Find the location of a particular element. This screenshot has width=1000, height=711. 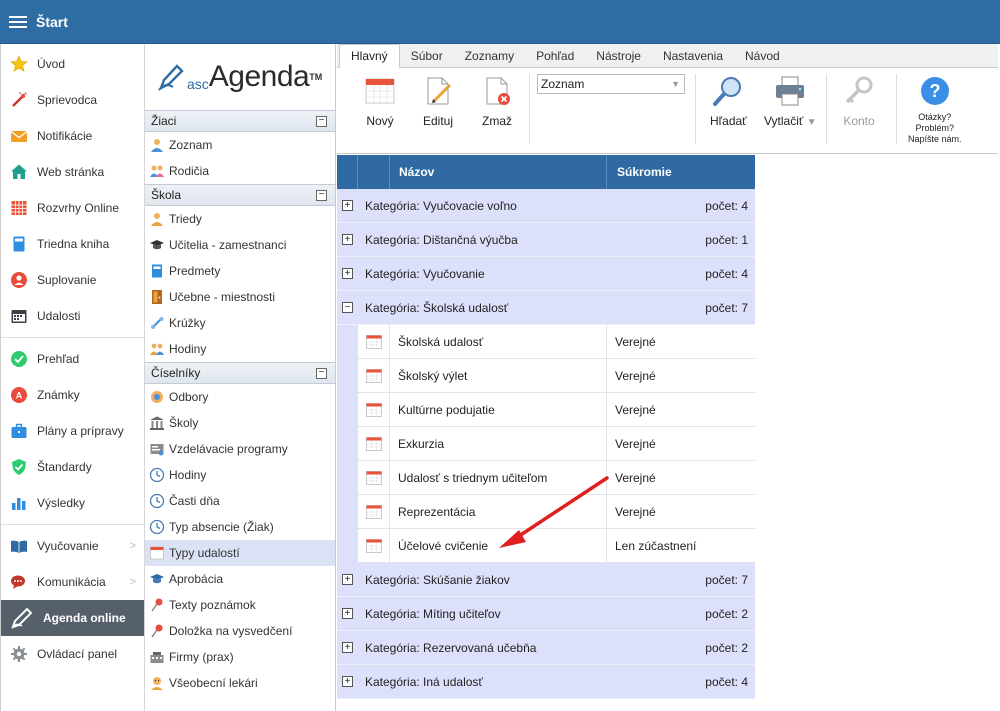

module-item-ucebne: Učebne - miestnosti is located at coordinates (240, 297).